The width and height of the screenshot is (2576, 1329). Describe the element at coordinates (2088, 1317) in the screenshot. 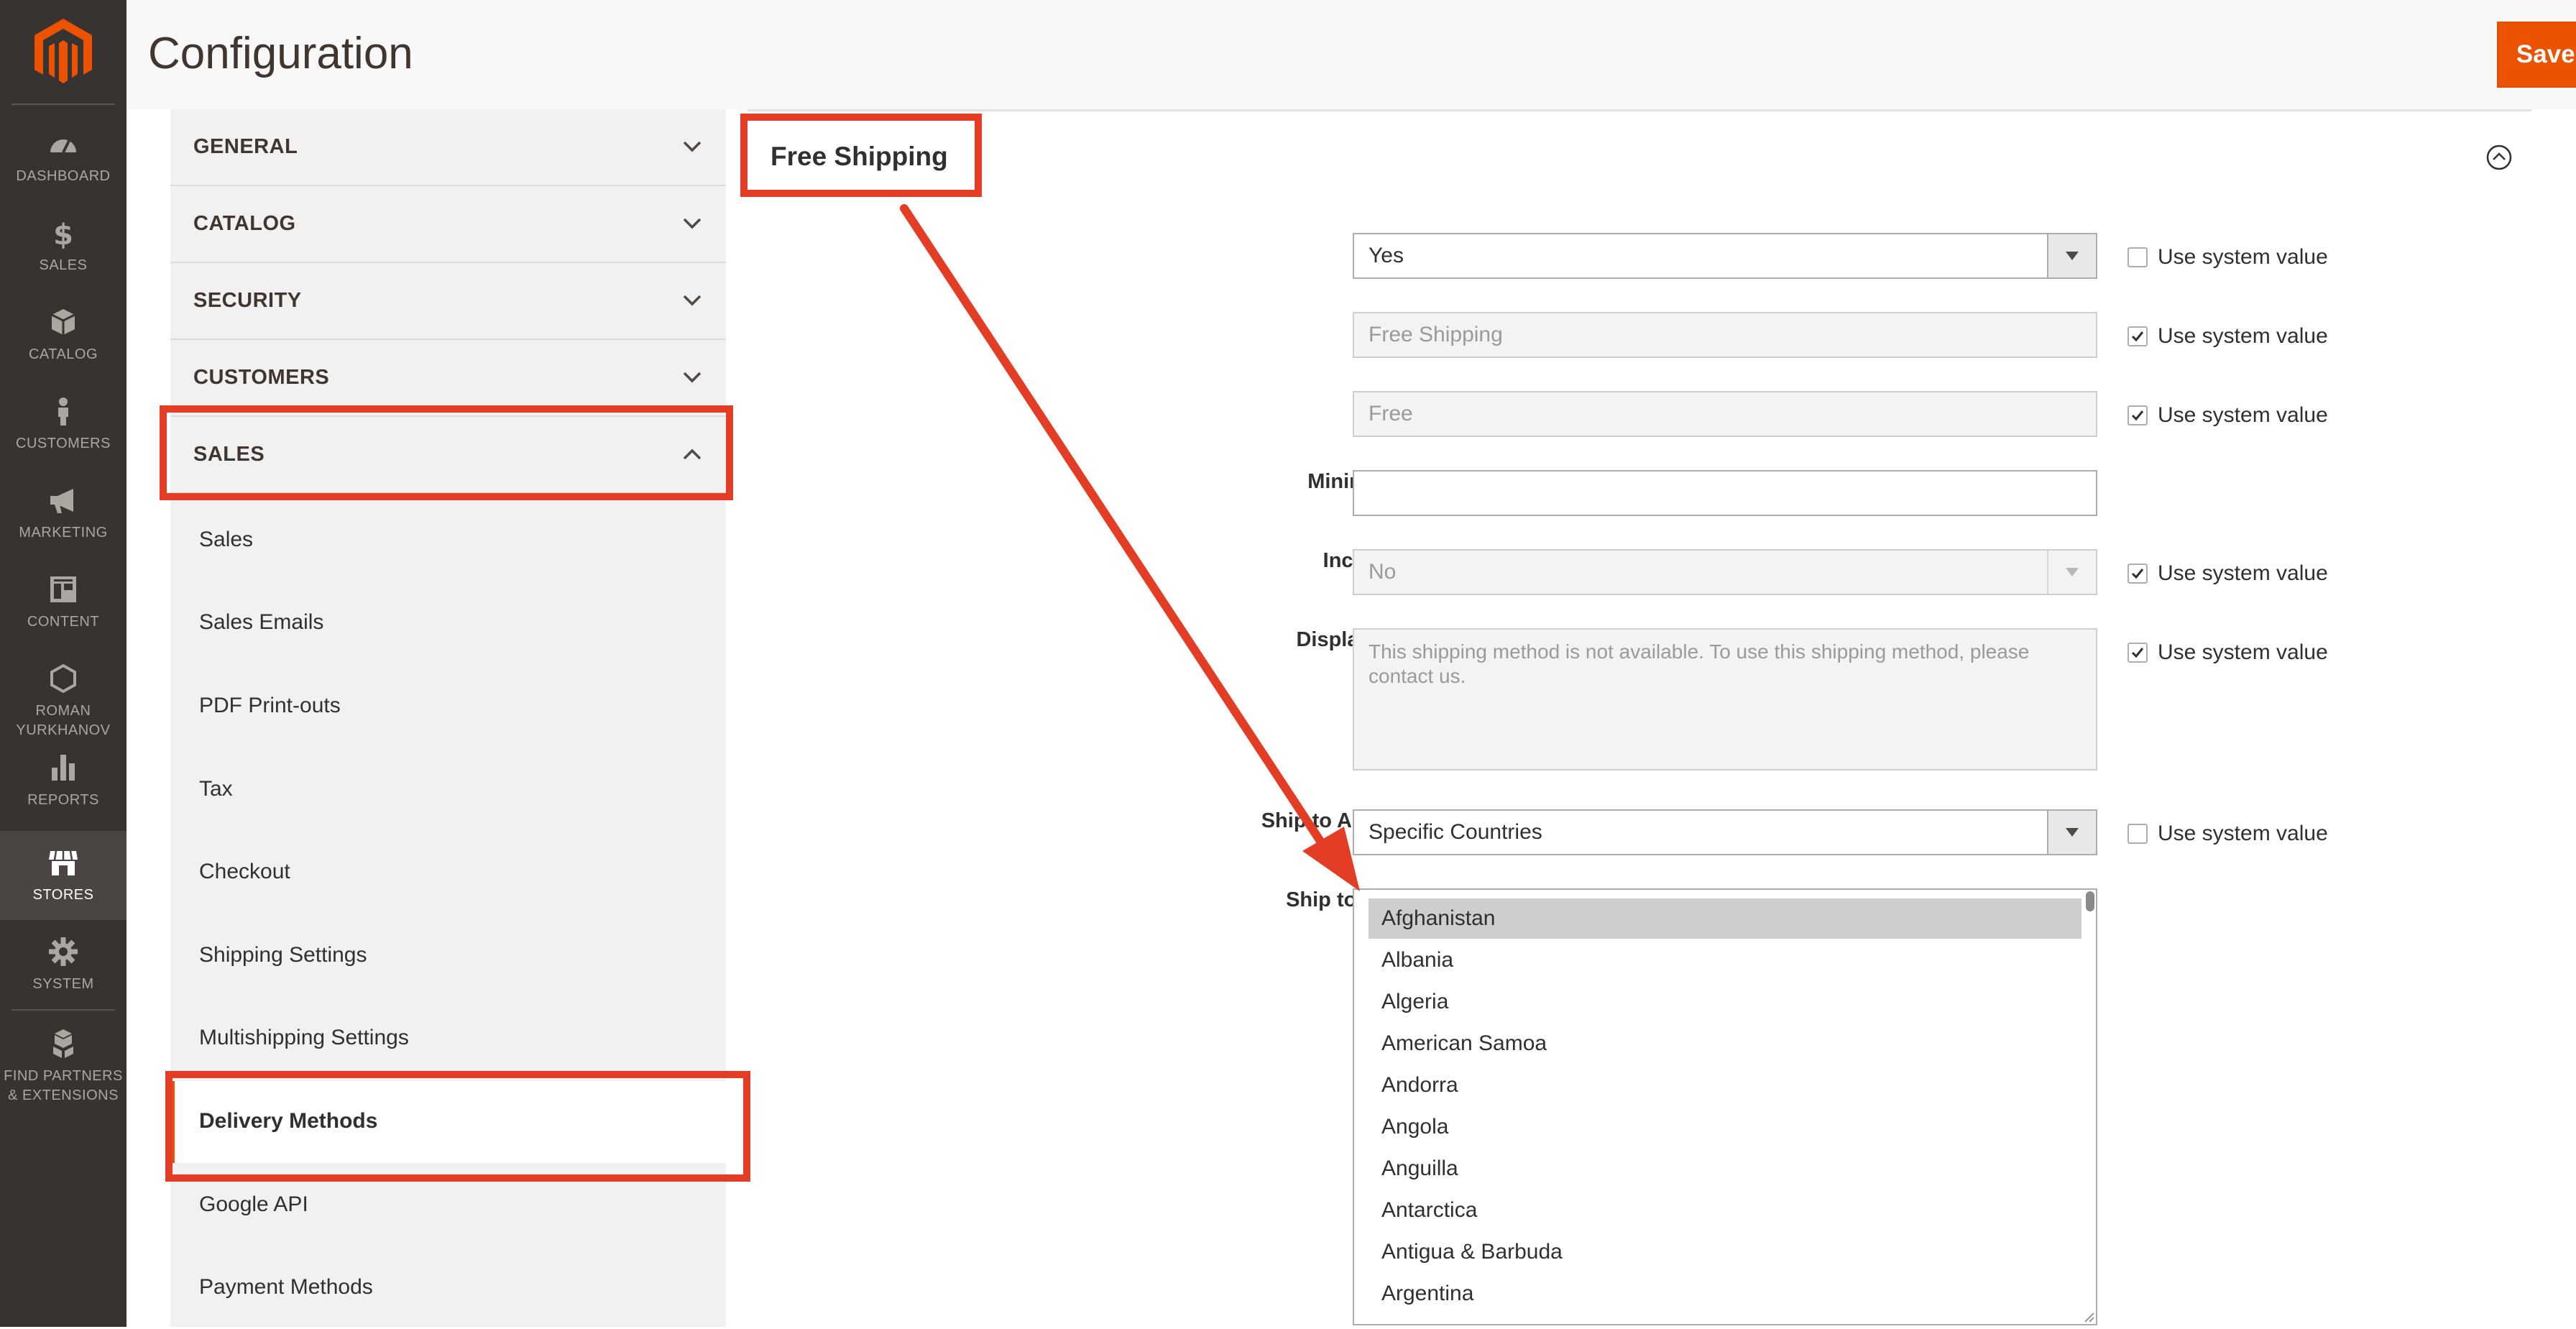

I see `resize-grip-icon` at that location.